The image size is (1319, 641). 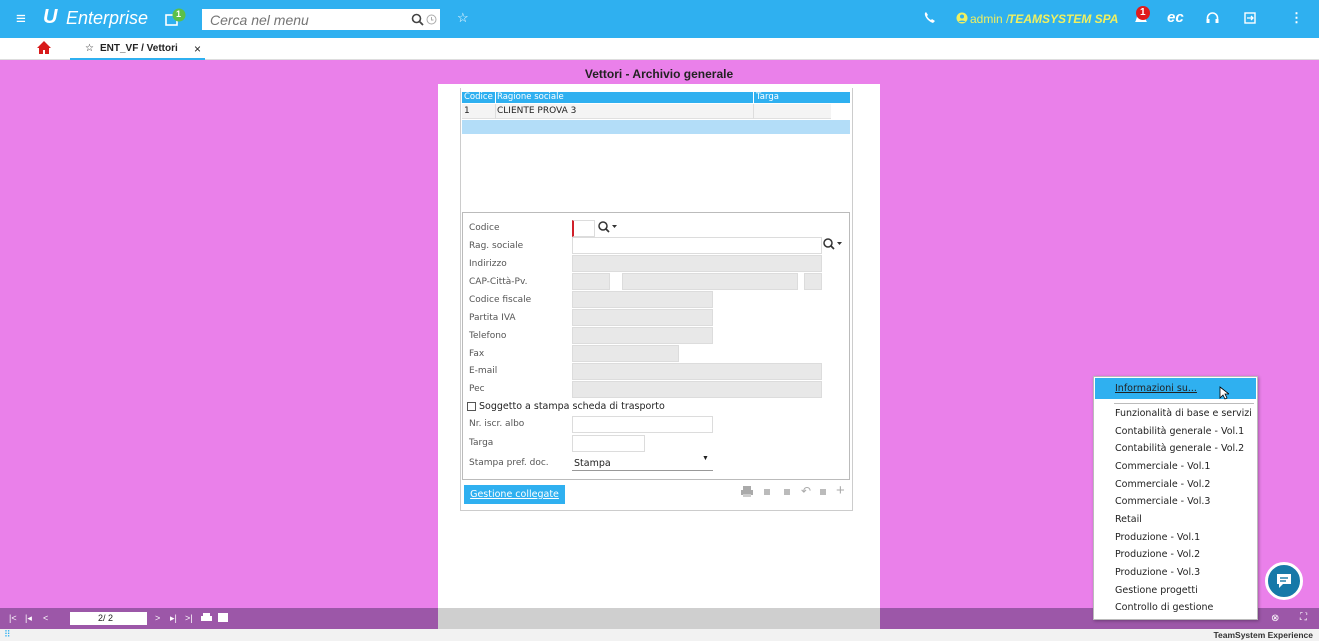 I want to click on footer-brand: TeamSystem Experience, so click(x=1263, y=635).